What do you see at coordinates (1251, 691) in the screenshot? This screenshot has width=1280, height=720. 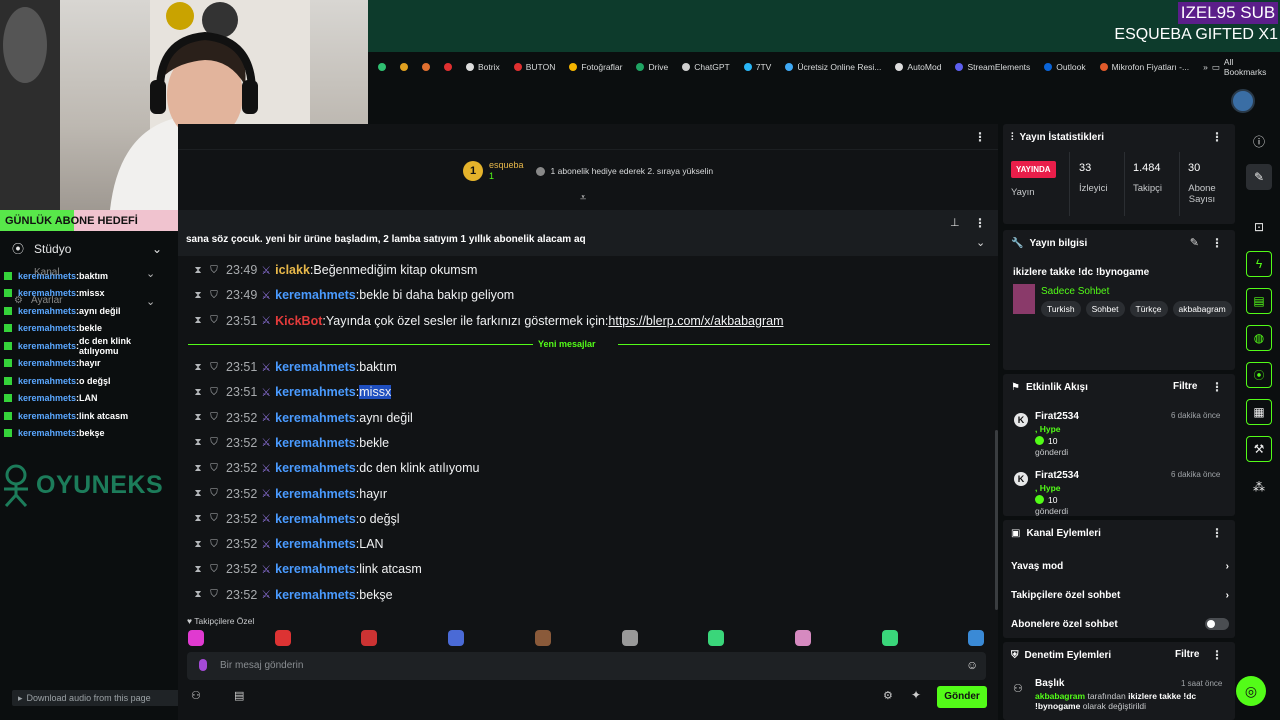 I see `support-icon: ◎` at bounding box center [1251, 691].